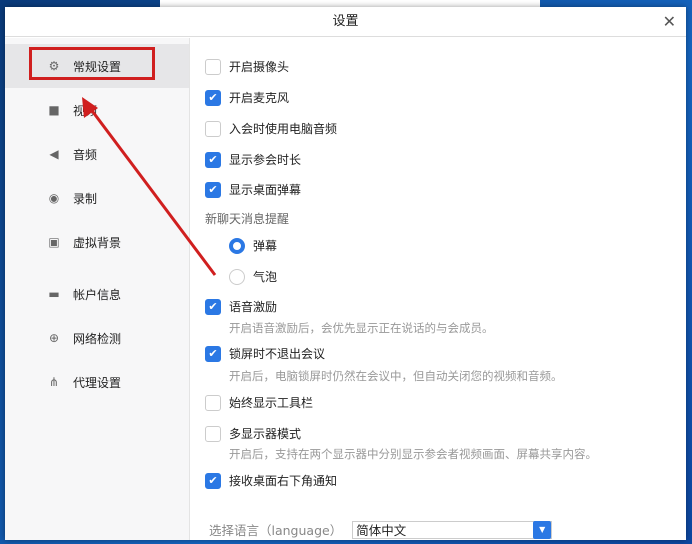 This screenshot has width=692, height=544. I want to click on watermark: 下载吧, so click(626, 515).